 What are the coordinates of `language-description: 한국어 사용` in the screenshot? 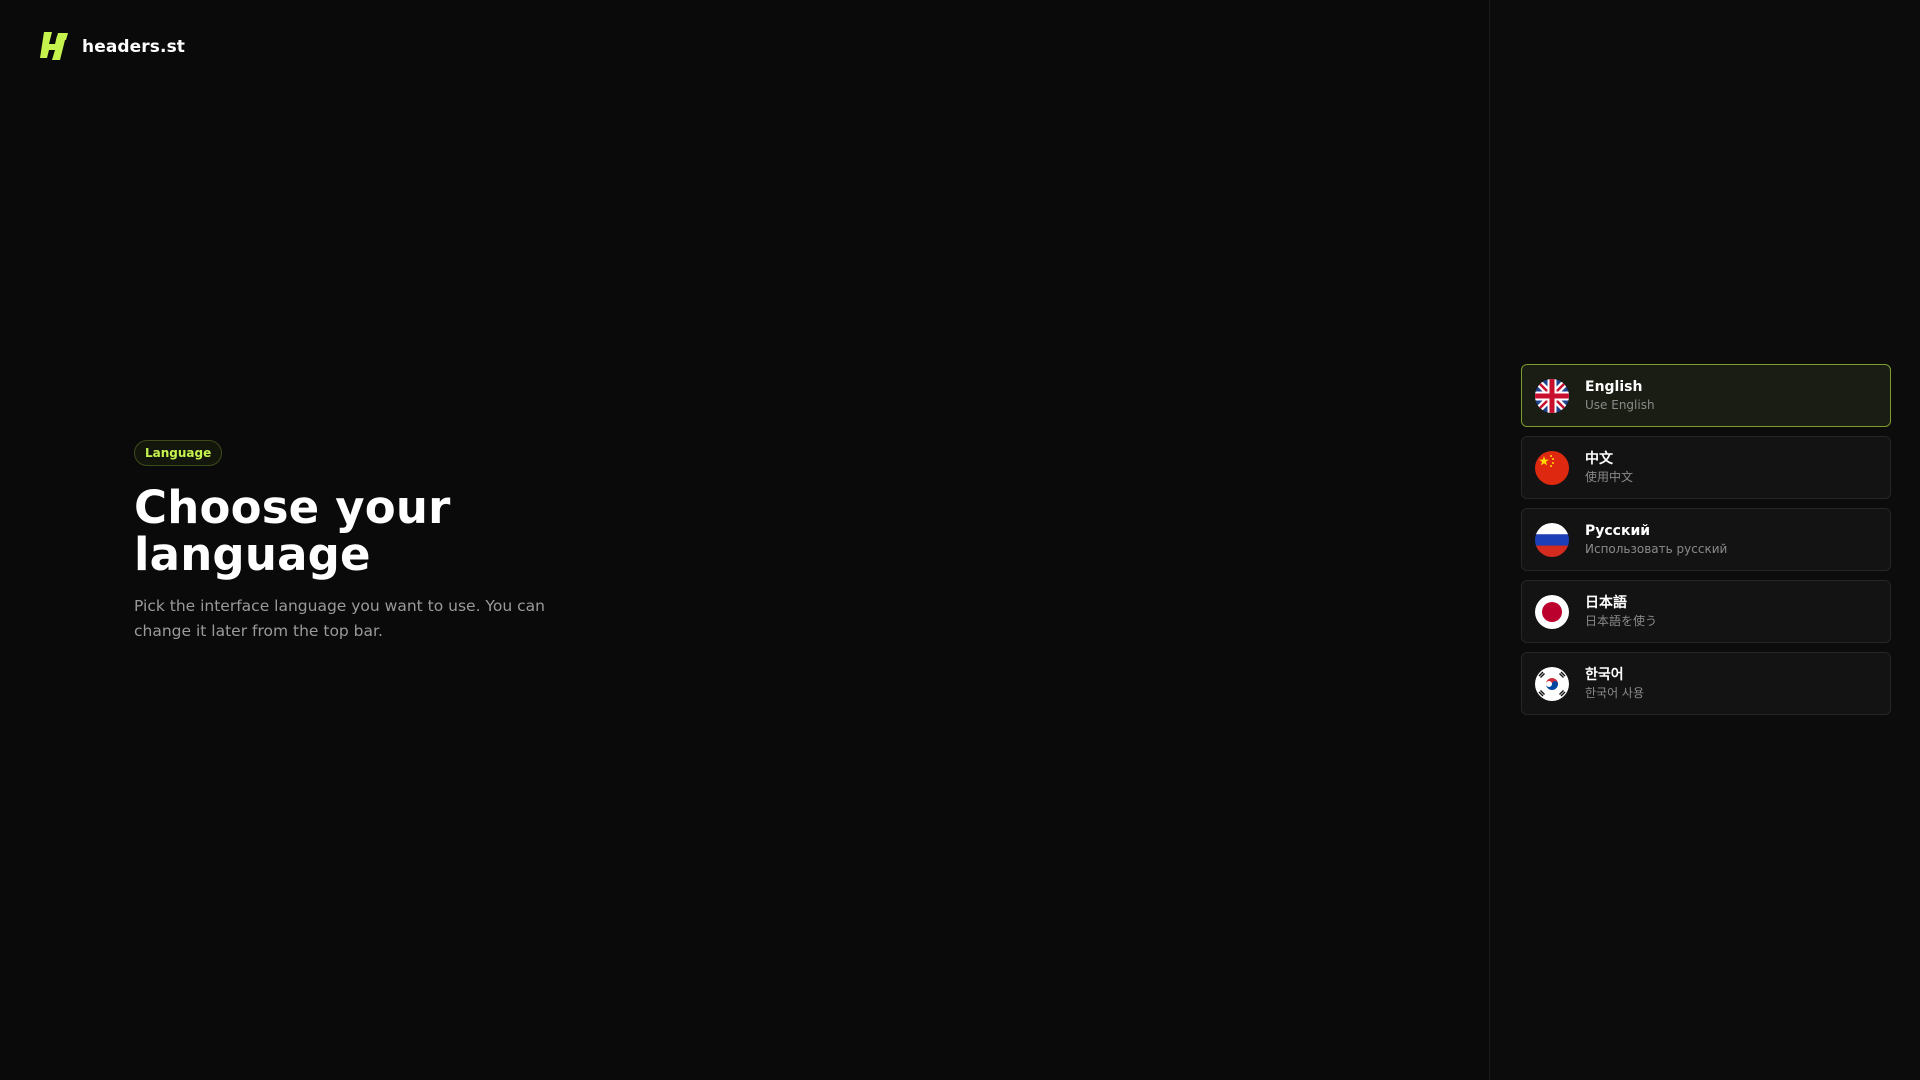 It's located at (1615, 693).